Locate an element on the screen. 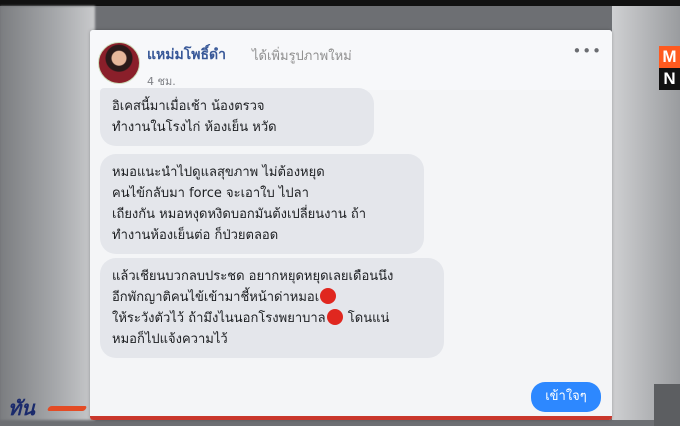  message-line: อีกพักญาติคนไข้เข้ามาชี้หน้าด่าหมอเ is located at coordinates (216, 297).